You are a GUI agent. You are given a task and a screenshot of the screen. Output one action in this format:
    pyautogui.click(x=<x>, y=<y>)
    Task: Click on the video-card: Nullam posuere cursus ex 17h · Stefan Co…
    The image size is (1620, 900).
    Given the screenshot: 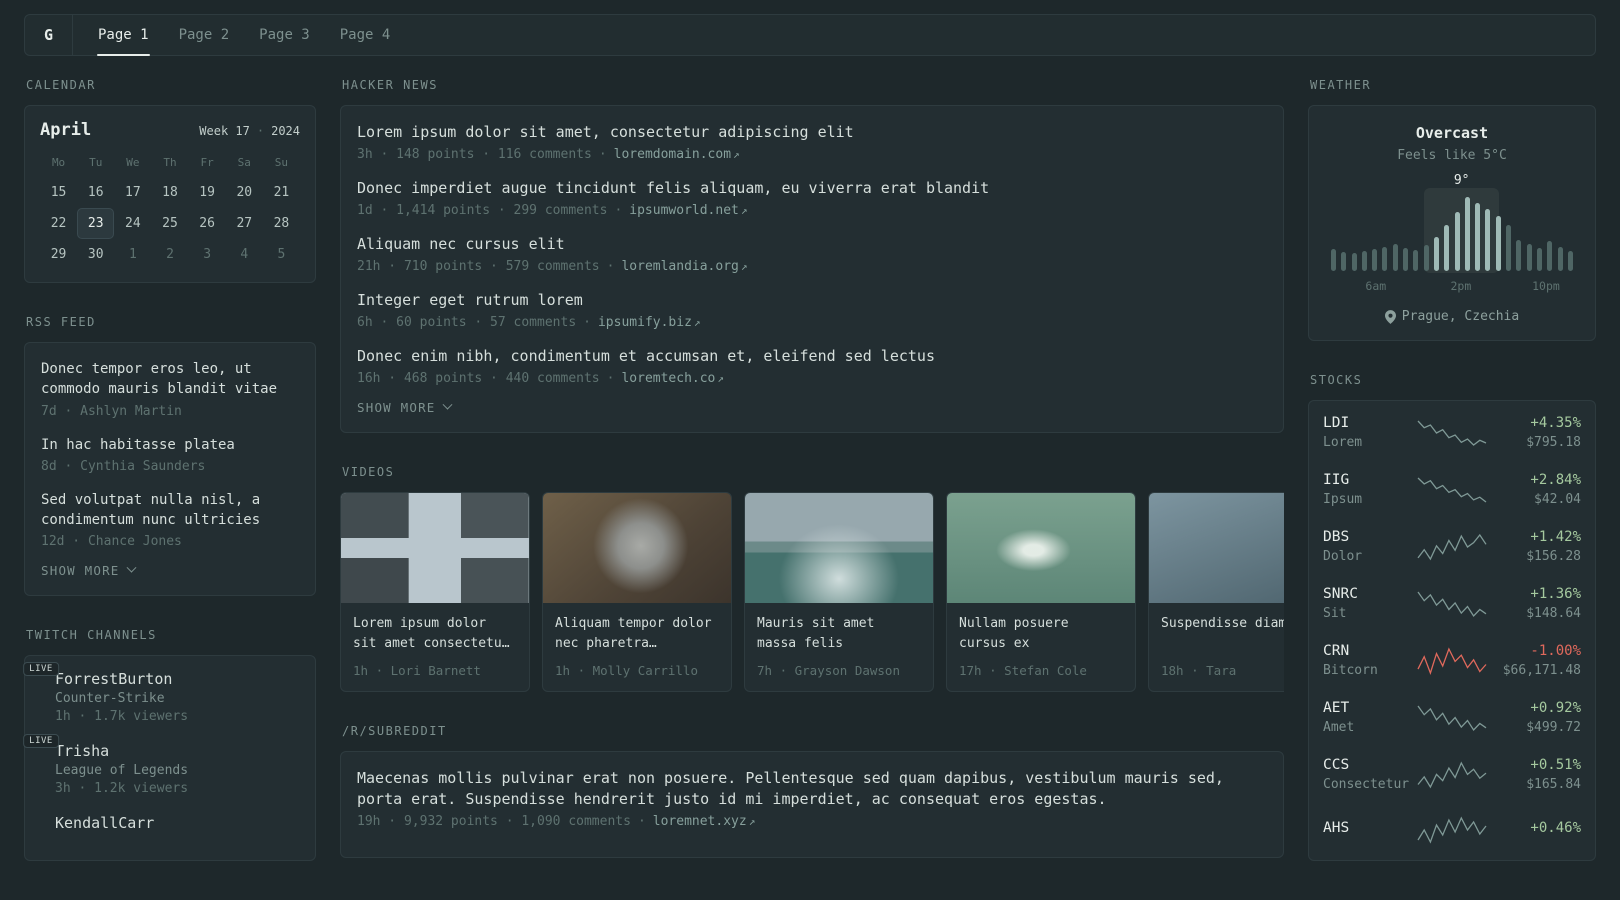 What is the action you would take?
    pyautogui.click(x=1041, y=592)
    